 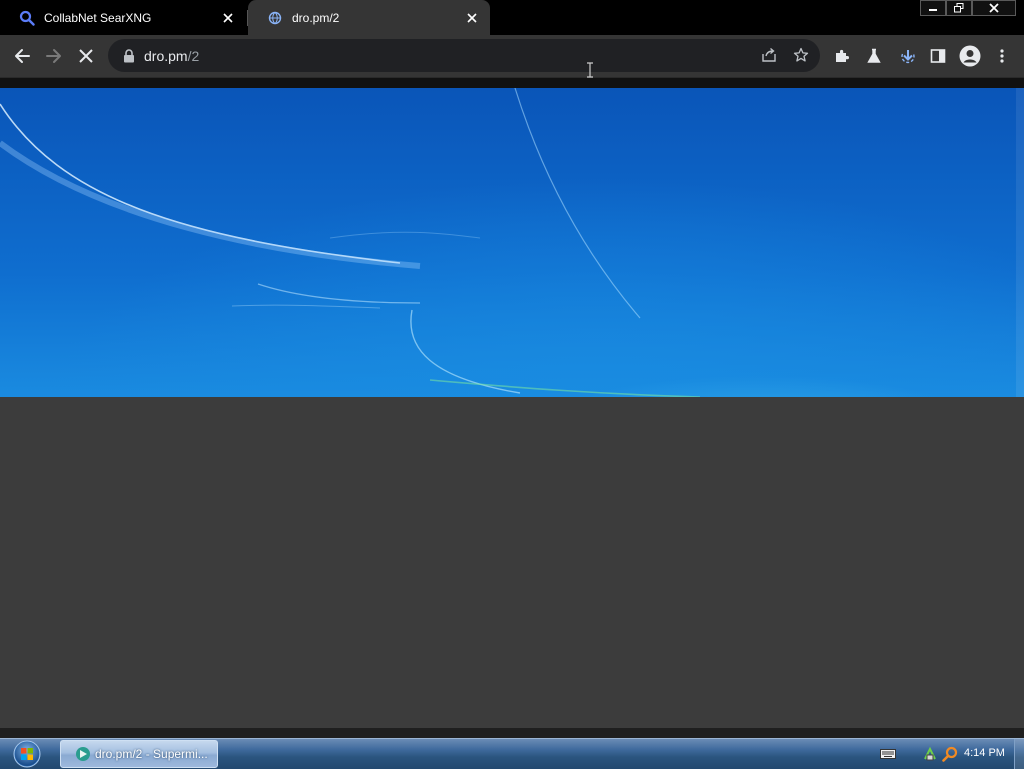 What do you see at coordinates (938, 56) in the screenshot?
I see `side-panel-icon` at bounding box center [938, 56].